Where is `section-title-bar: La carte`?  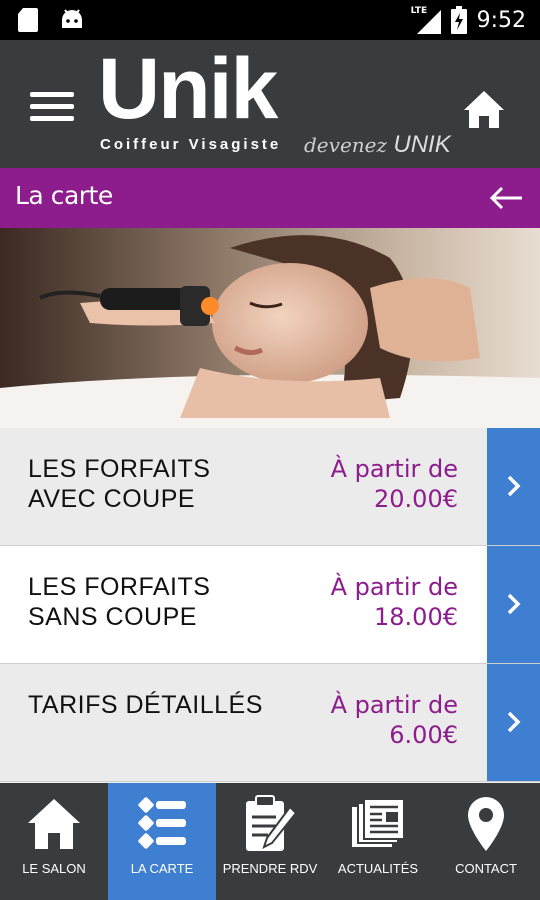
section-title-bar: La carte is located at coordinates (270, 198).